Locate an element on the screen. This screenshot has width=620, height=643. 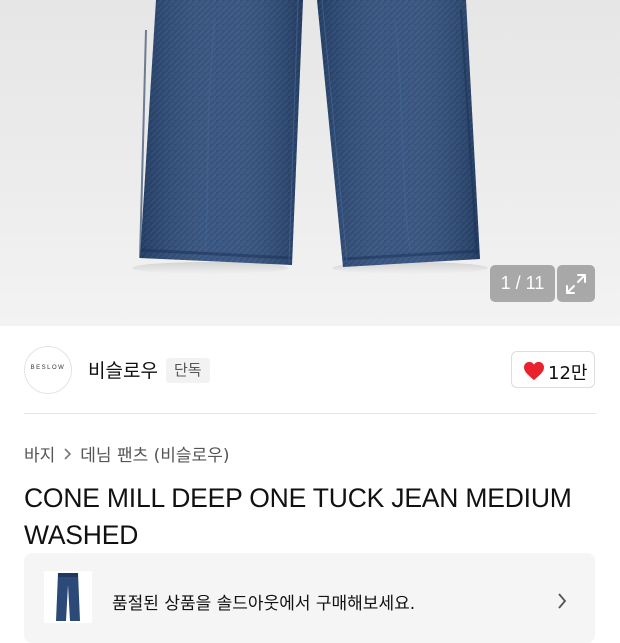
breadcrumb-item-subcategory: 데님 팬츠 (비슬로우) is located at coordinates (154, 453).